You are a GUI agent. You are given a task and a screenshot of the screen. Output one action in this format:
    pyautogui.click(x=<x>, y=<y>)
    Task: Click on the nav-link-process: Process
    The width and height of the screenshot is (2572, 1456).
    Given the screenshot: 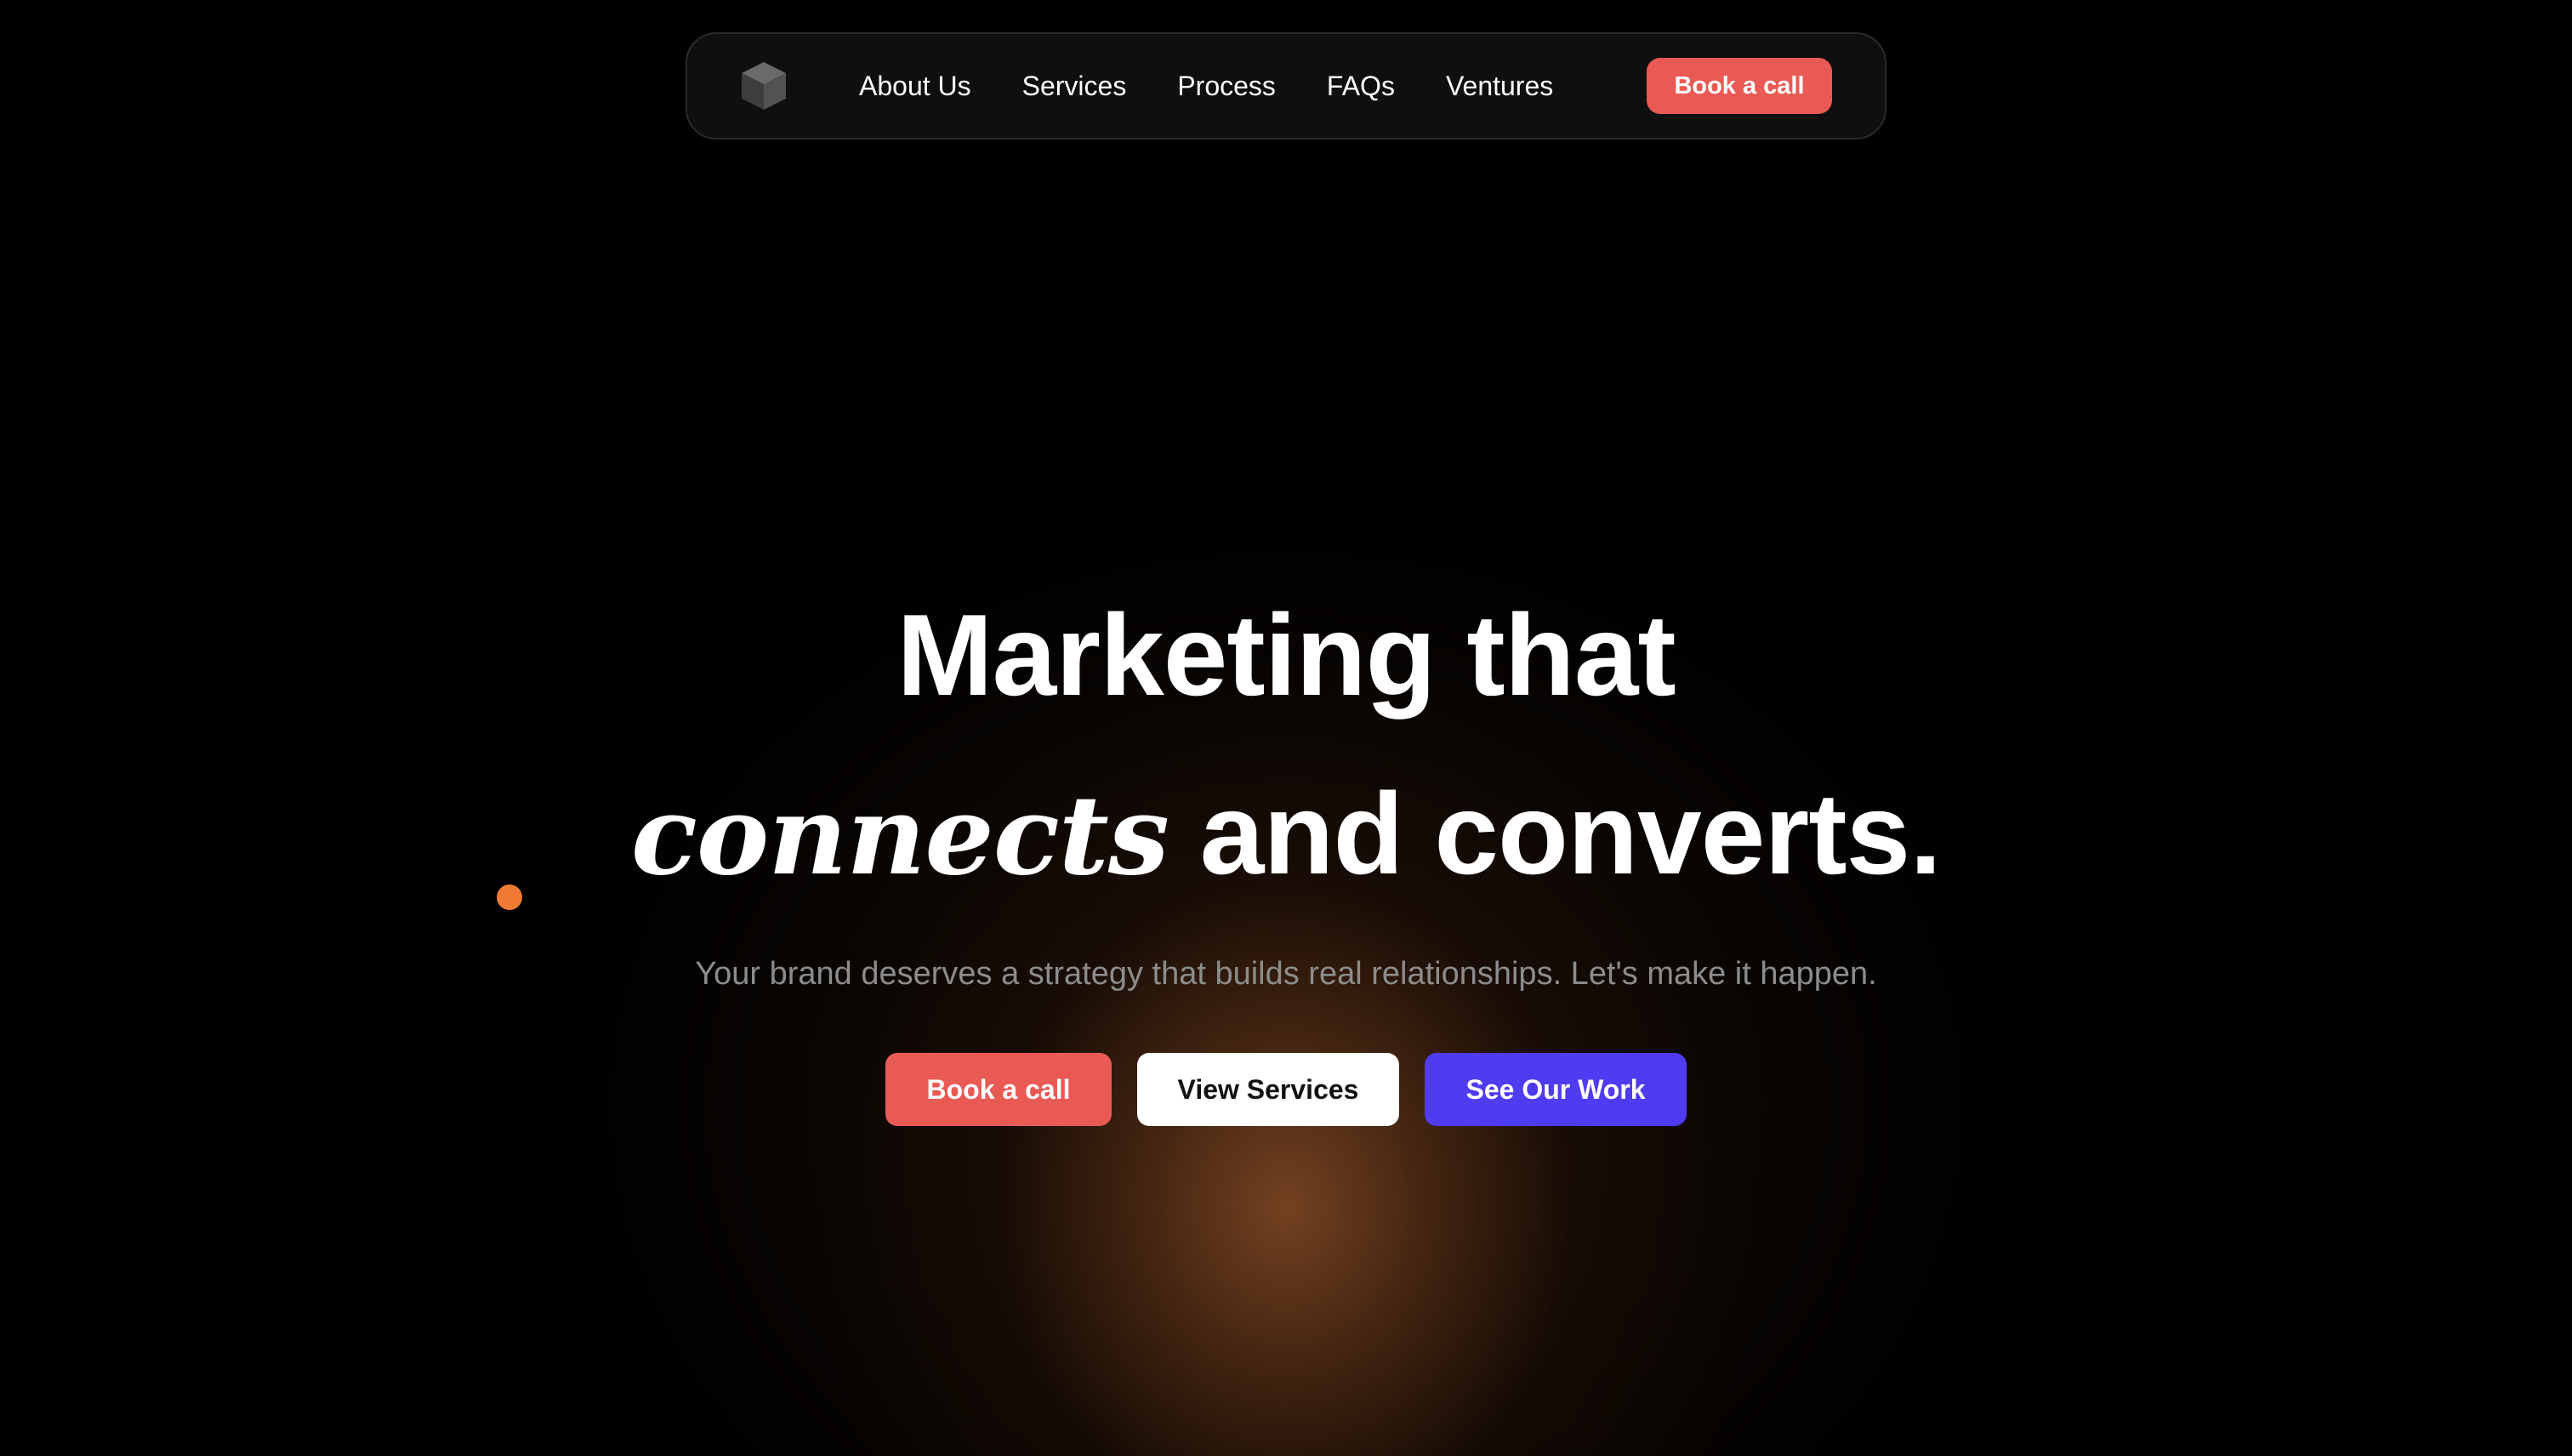 What is the action you would take?
    pyautogui.click(x=1227, y=86)
    